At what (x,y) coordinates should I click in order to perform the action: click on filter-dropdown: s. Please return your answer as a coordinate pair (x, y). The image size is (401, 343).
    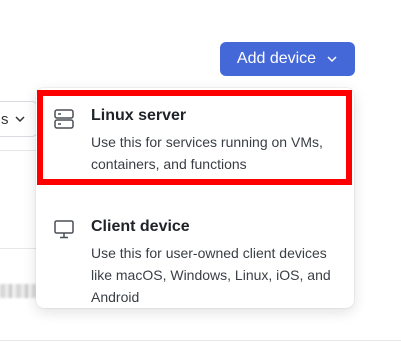
    Looking at the image, I should click on (19, 119).